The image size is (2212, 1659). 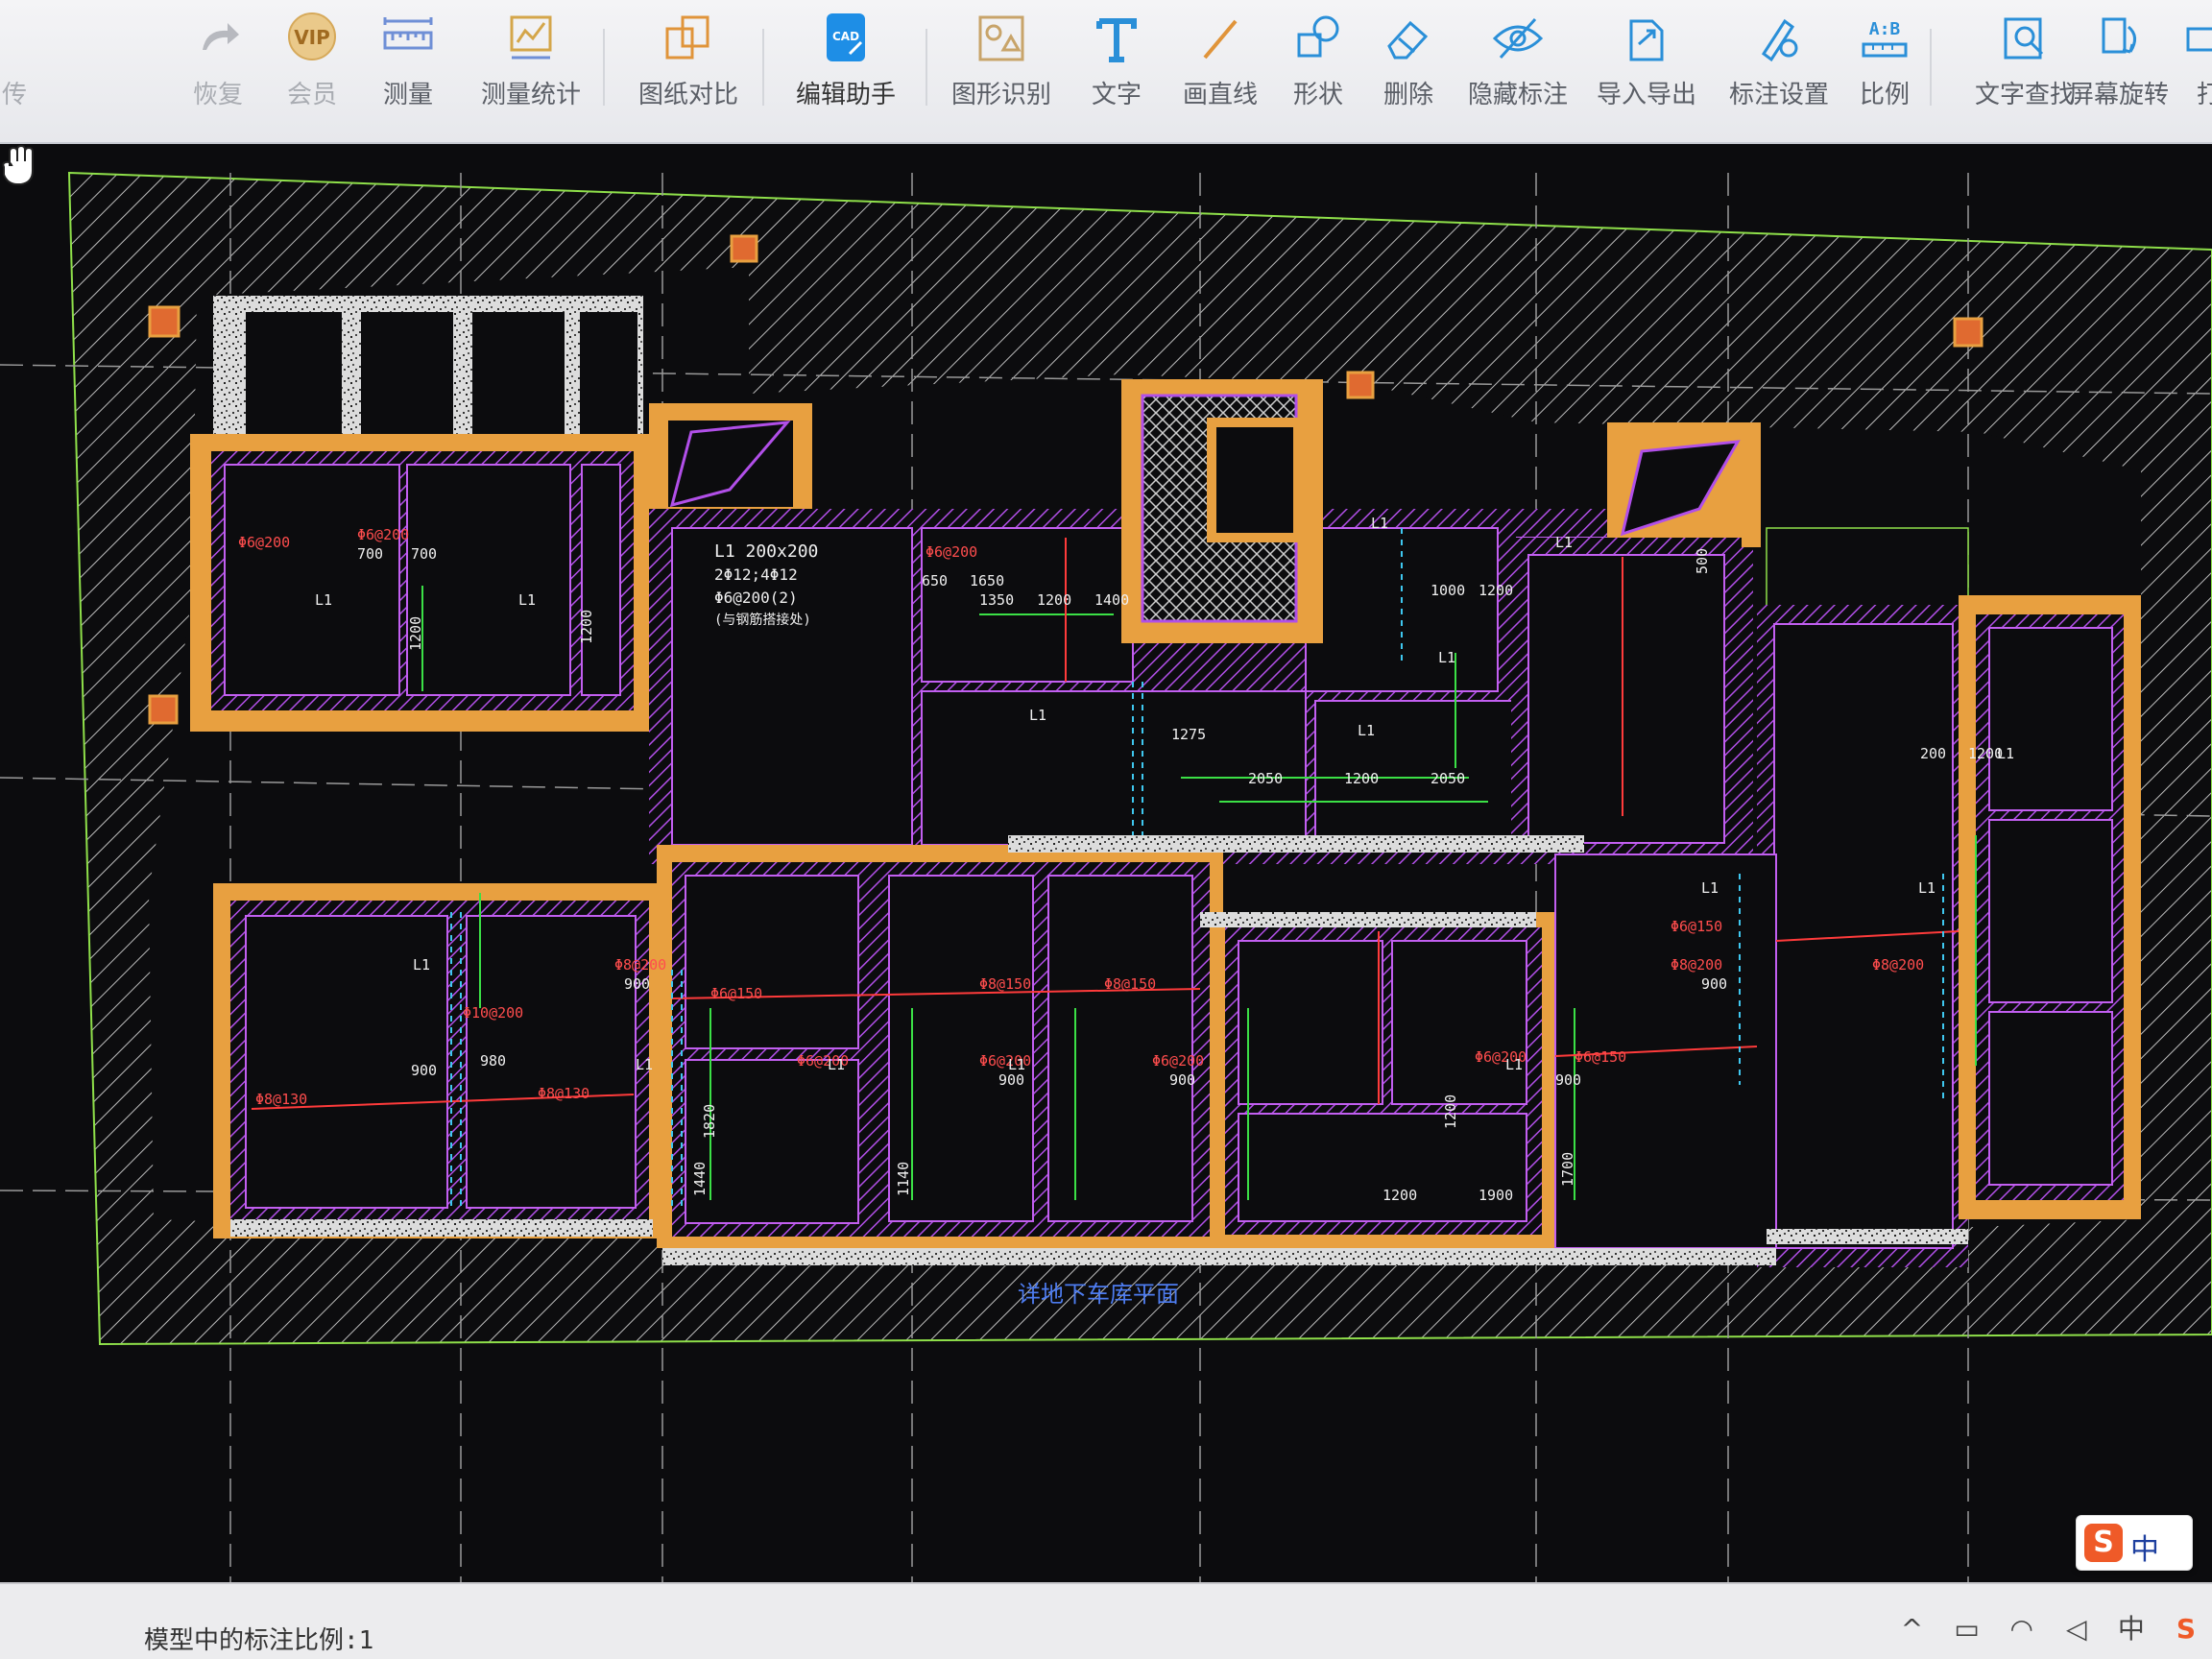 What do you see at coordinates (43, 74) in the screenshot?
I see `toolbar-item-share: 传` at bounding box center [43, 74].